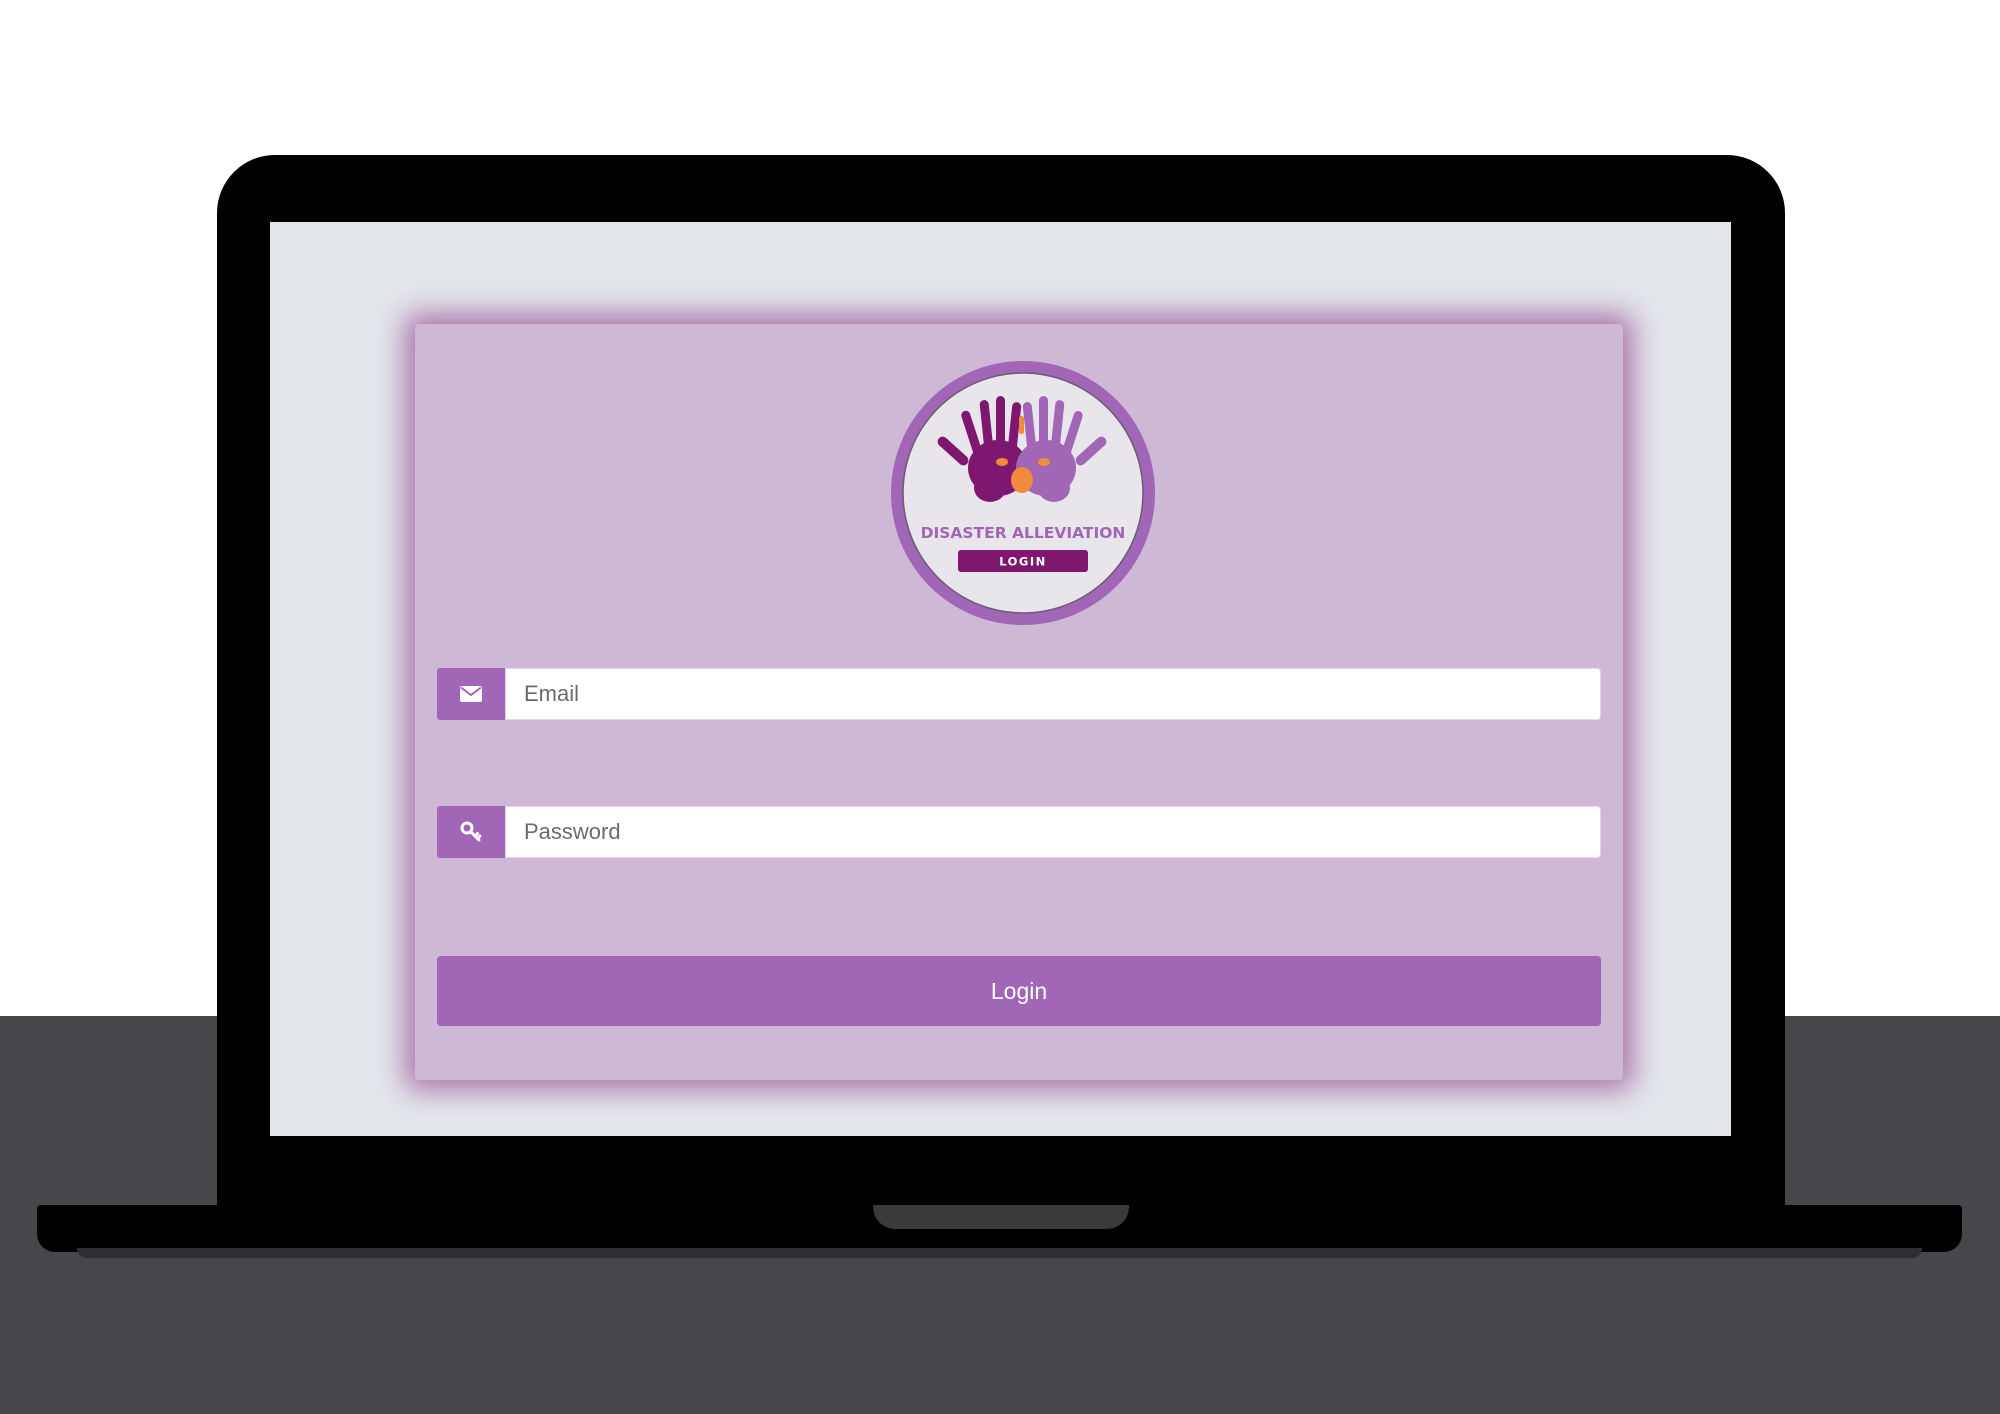 The width and height of the screenshot is (2000, 1414). Describe the element at coordinates (1053, 694) in the screenshot. I see `email-input` at that location.